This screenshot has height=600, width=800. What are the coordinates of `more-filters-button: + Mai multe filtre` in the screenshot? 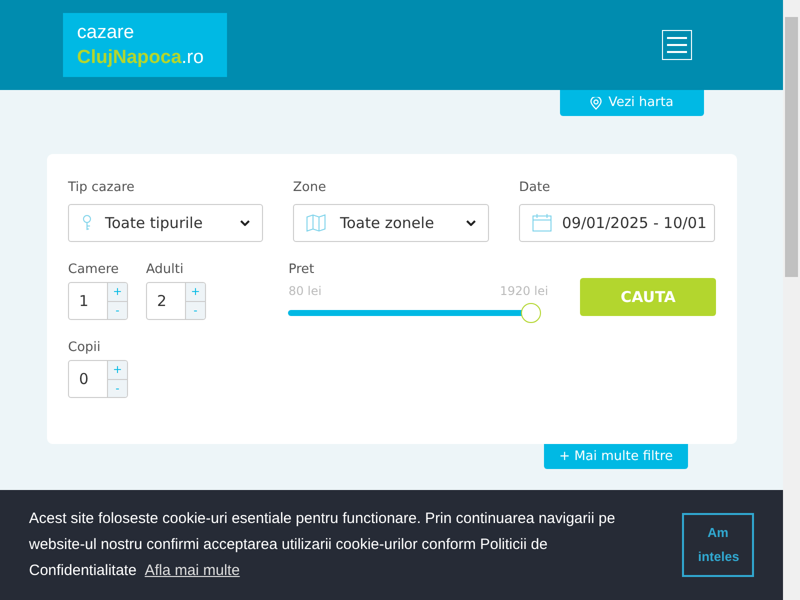 It's located at (616, 456).